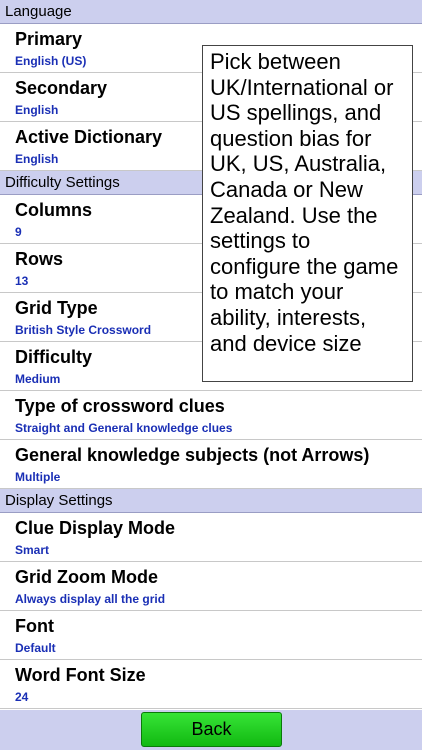 The width and height of the screenshot is (422, 750). What do you see at coordinates (38, 477) in the screenshot?
I see `setting-value: Multiple` at bounding box center [38, 477].